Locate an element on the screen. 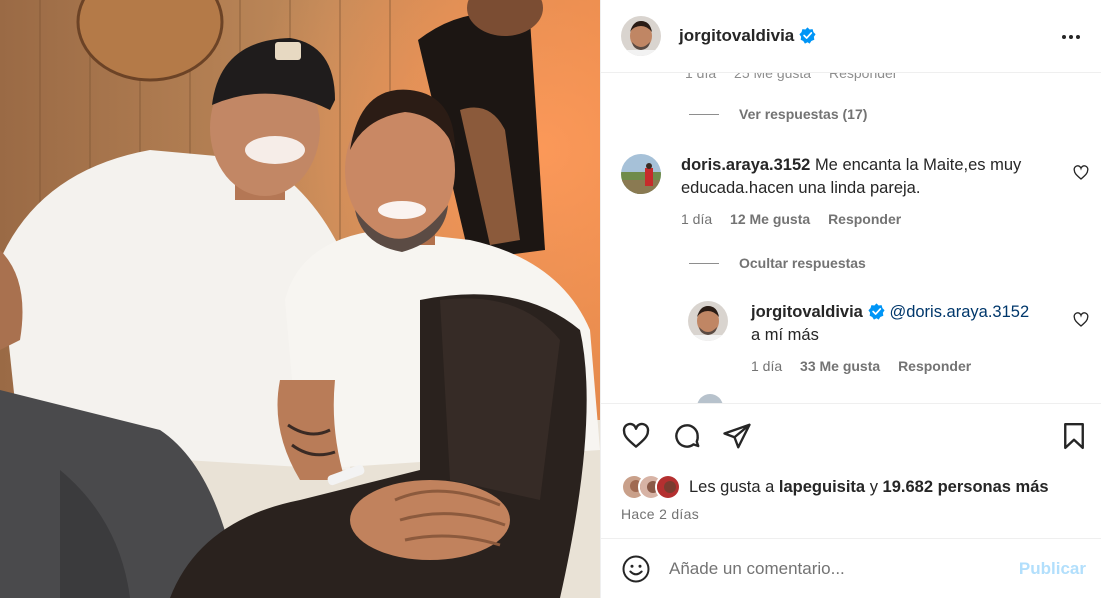  reply-author-avatar-image is located at coordinates (708, 321).